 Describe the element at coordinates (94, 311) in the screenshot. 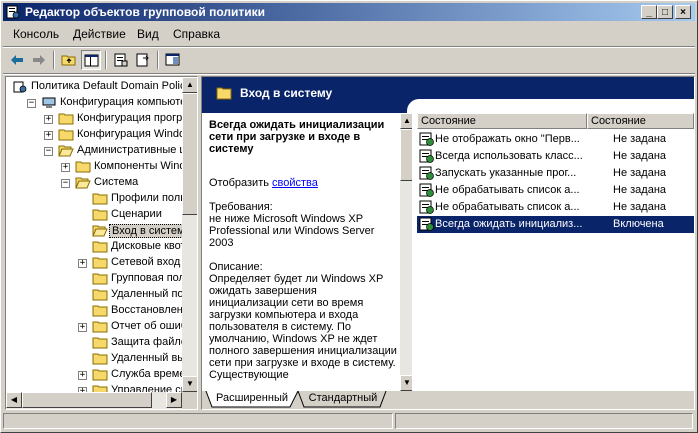

I see `tree-node: Восстановлени` at that location.